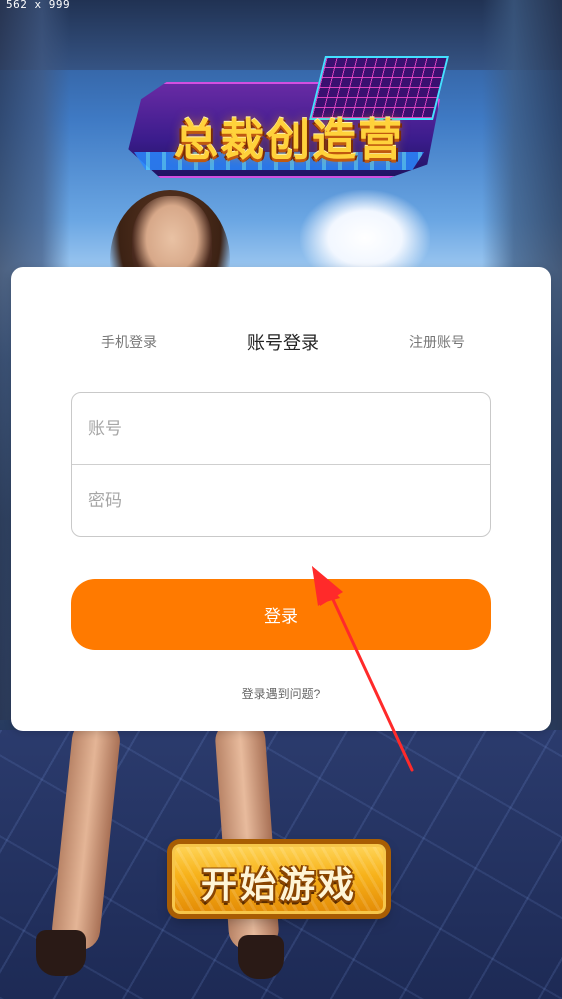  Describe the element at coordinates (38, 5) in the screenshot. I see `screen-size-label: 562 x 999` at that location.